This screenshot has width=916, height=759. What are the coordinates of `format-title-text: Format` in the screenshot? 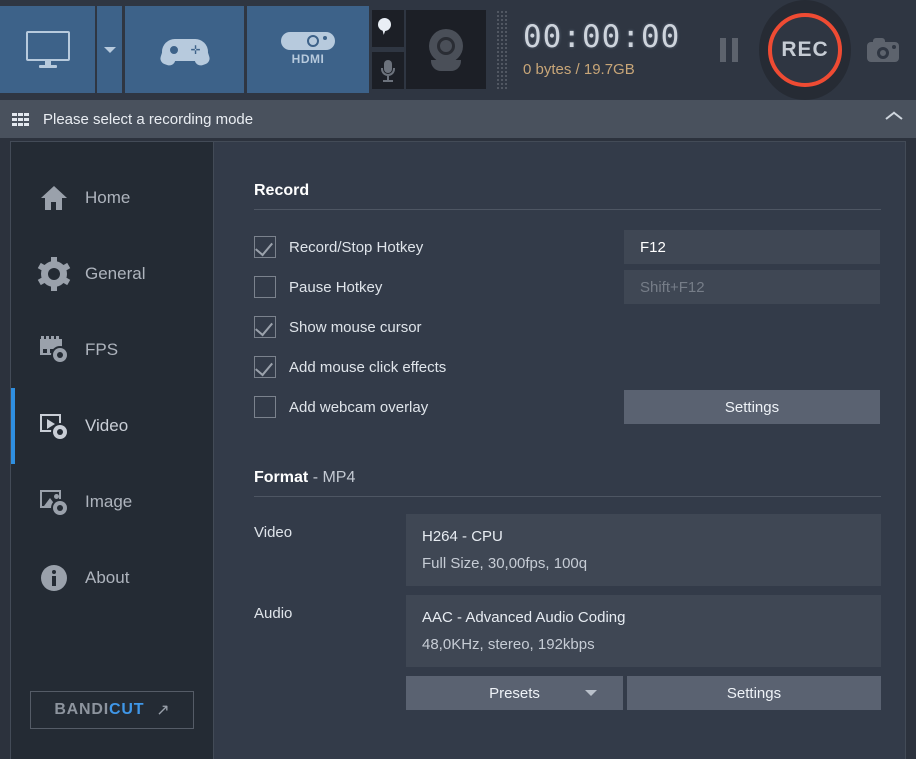 It's located at (281, 477).